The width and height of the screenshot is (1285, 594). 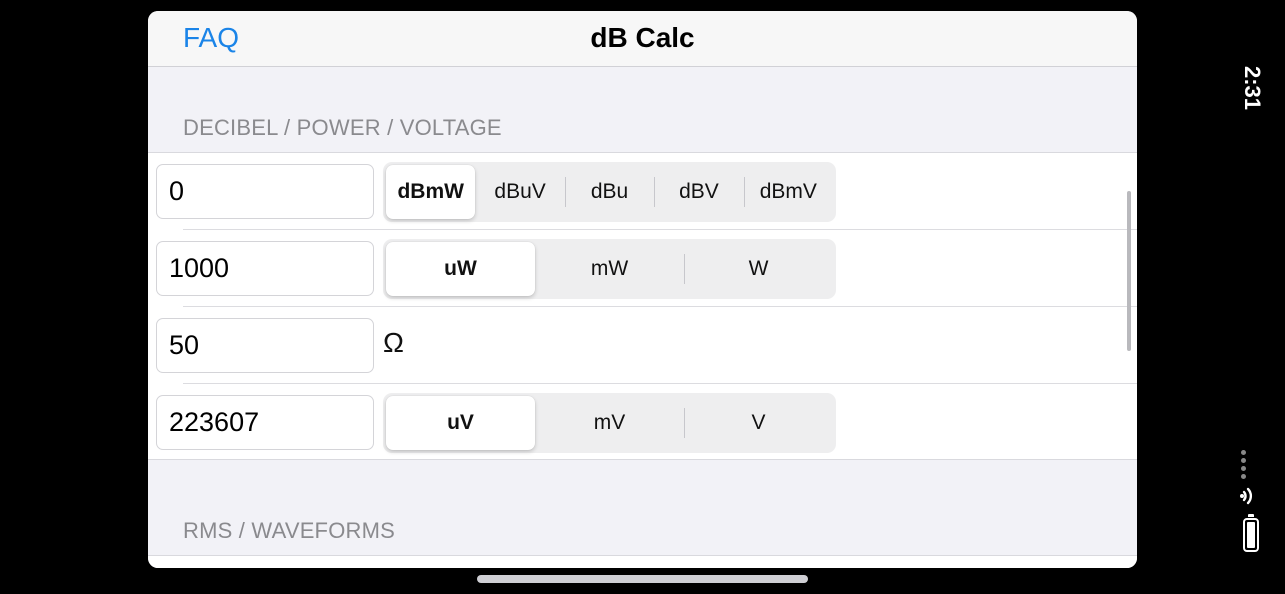 I want to click on navigation-bar: FAQ dB Calc, so click(x=642, y=39).